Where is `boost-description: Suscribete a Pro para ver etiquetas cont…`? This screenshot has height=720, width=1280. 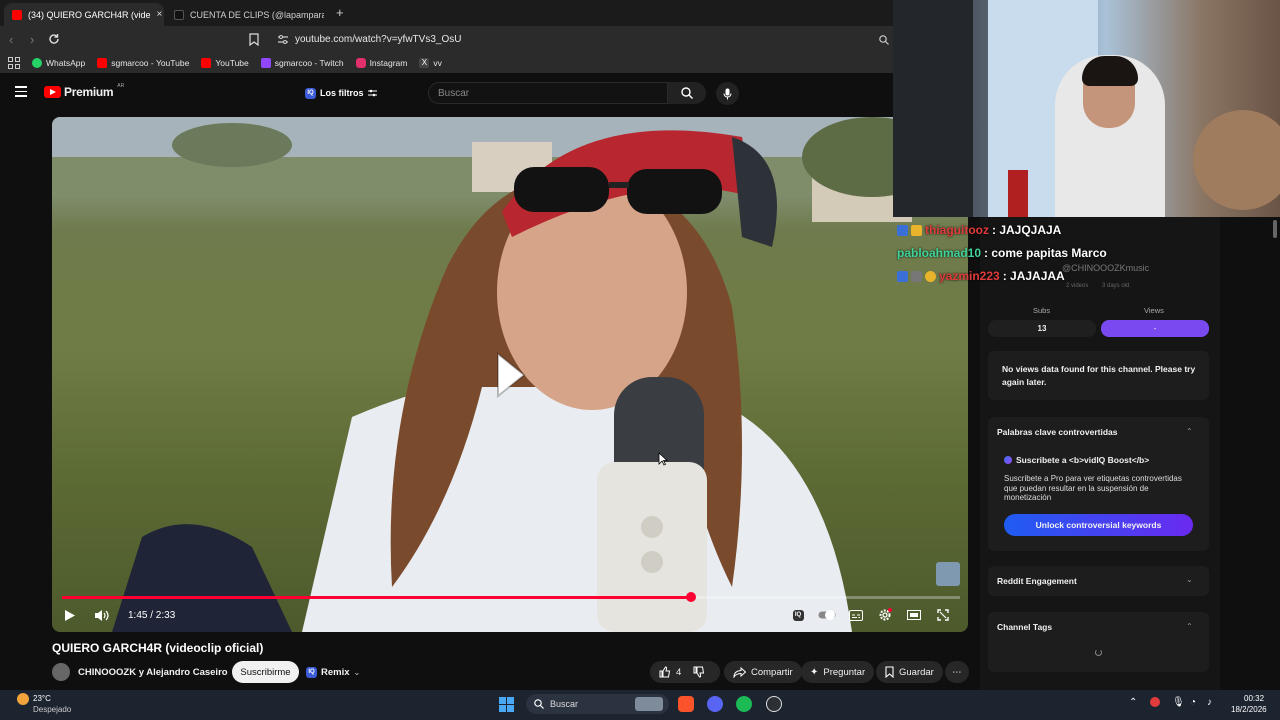 boost-description: Suscribete a Pro para ver etiquetas cont… is located at coordinates (1093, 488).